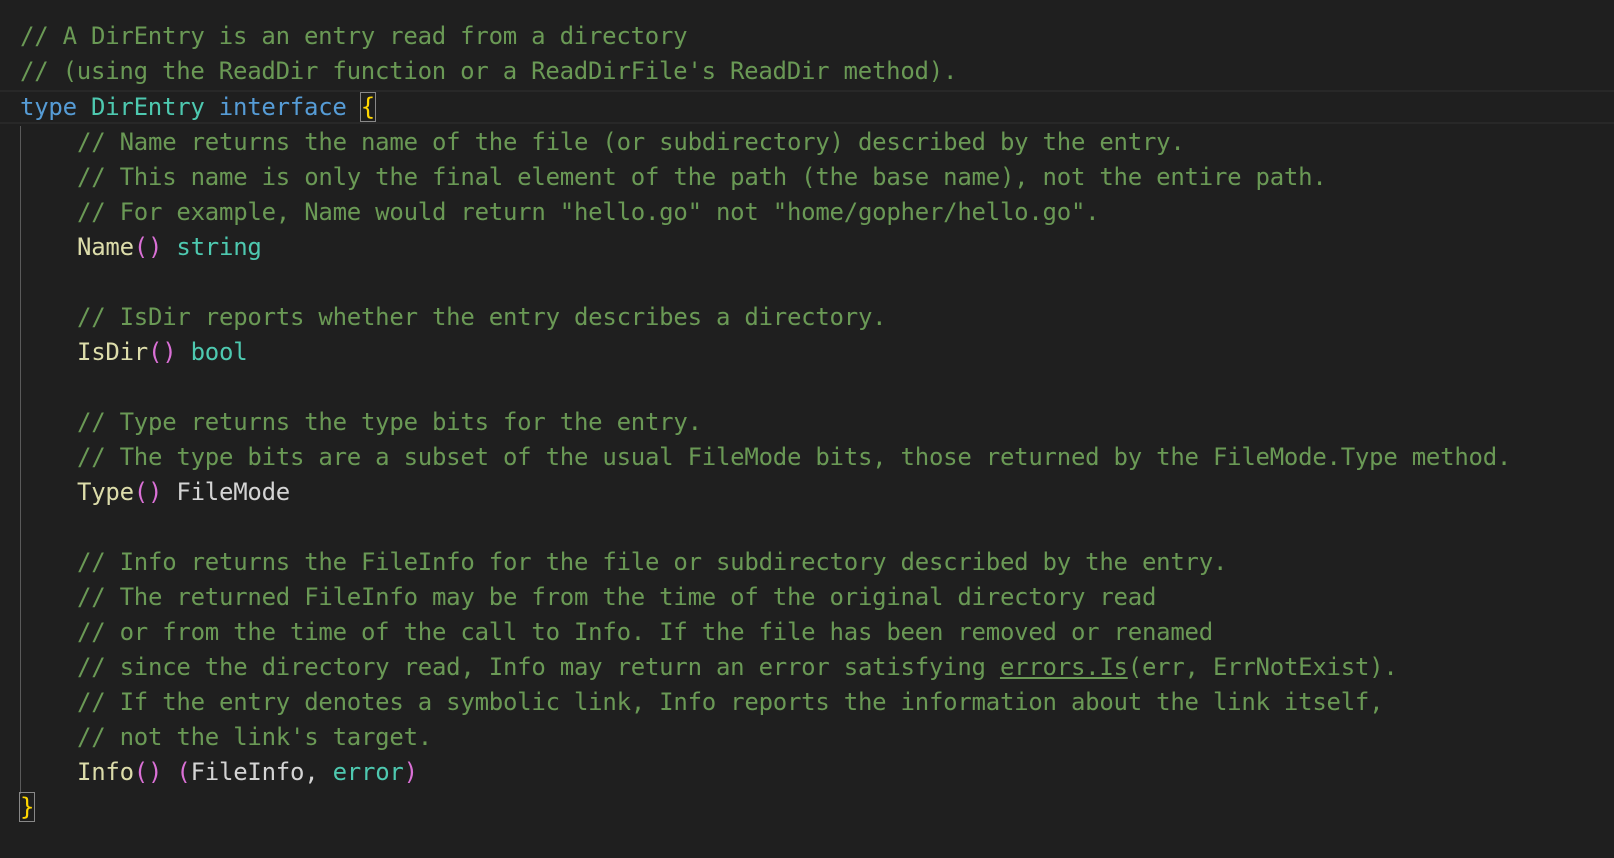  I want to click on method-name: IsDir, so click(112, 352).